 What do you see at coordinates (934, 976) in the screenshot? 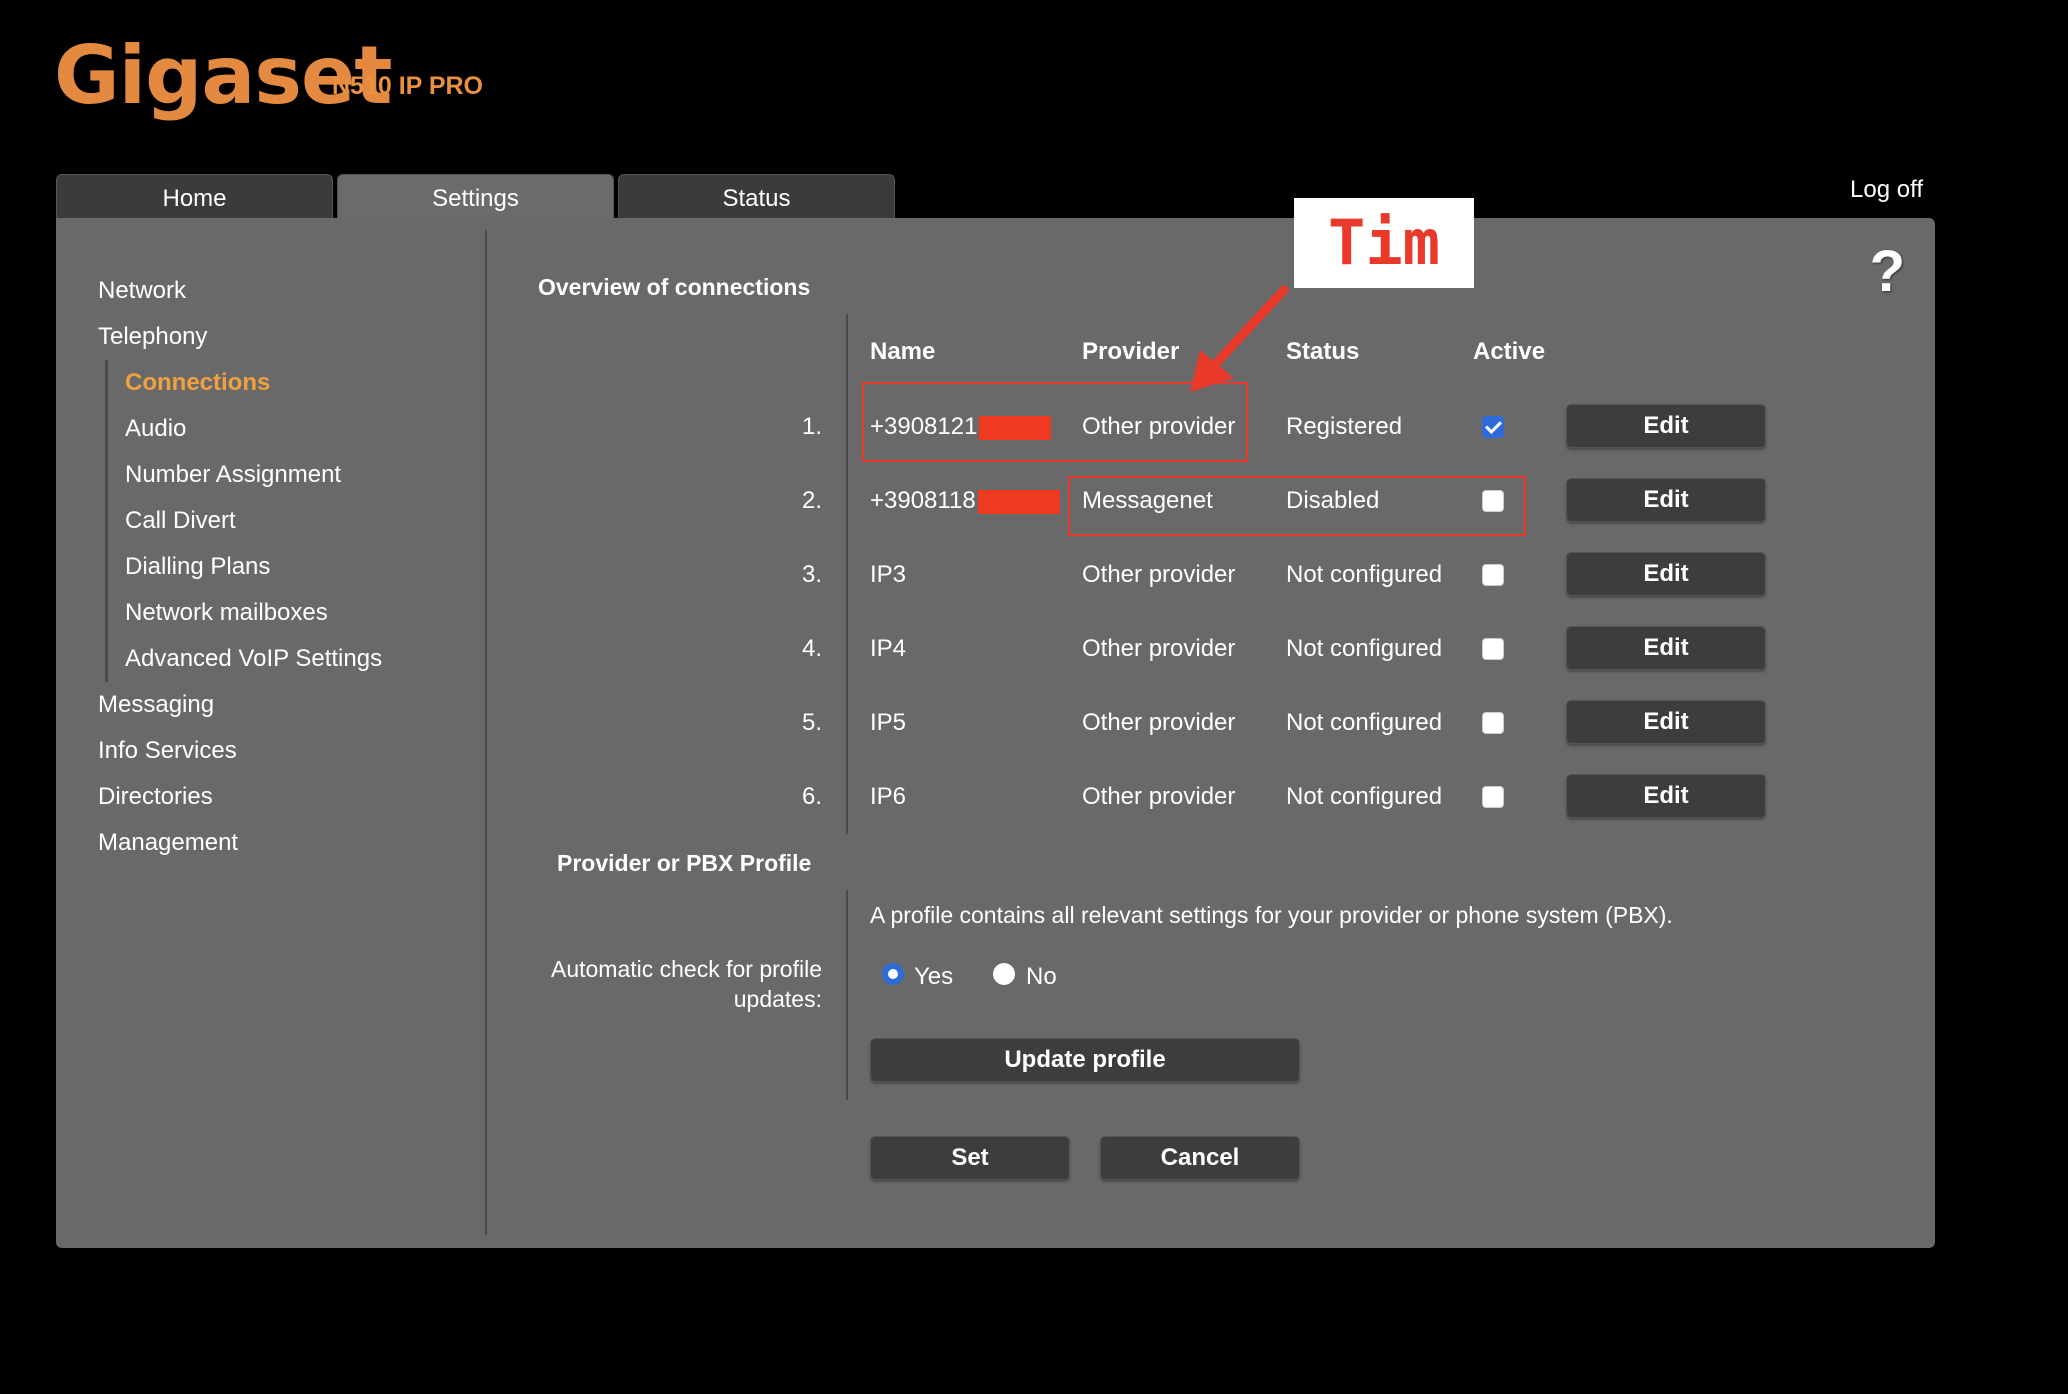
I see `radio-yes-label: Yes` at bounding box center [934, 976].